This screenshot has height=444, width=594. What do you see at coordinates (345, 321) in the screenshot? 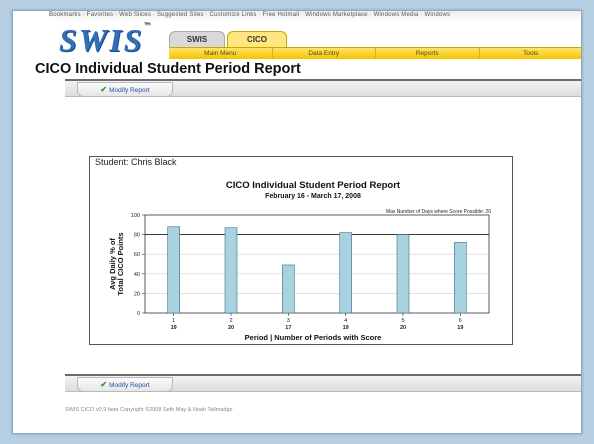
I see `x-tick-label: 4` at bounding box center [345, 321].